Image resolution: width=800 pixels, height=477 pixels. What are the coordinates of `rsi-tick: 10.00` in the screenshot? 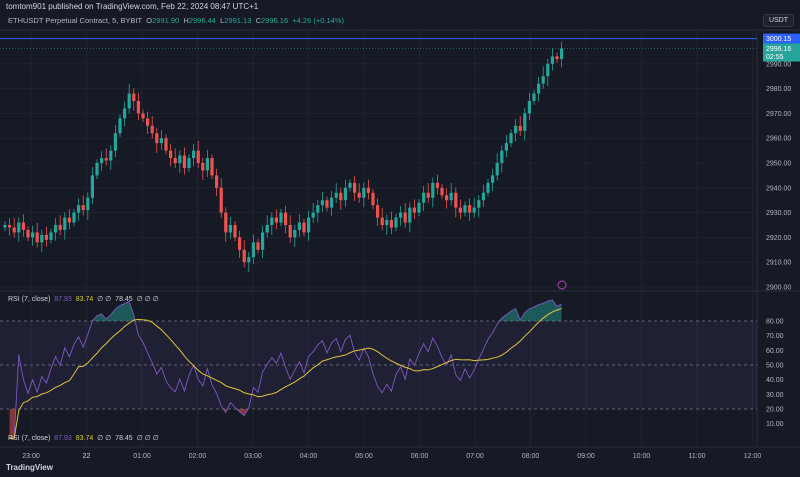 It's located at (775, 424).